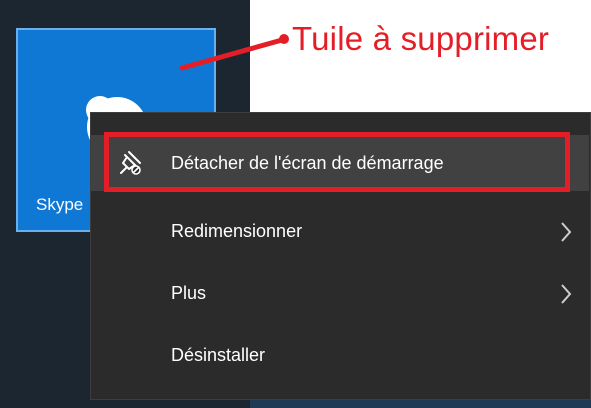 The image size is (591, 408). What do you see at coordinates (421, 38) in the screenshot?
I see `annotation-label: Tuile à supprimer` at bounding box center [421, 38].